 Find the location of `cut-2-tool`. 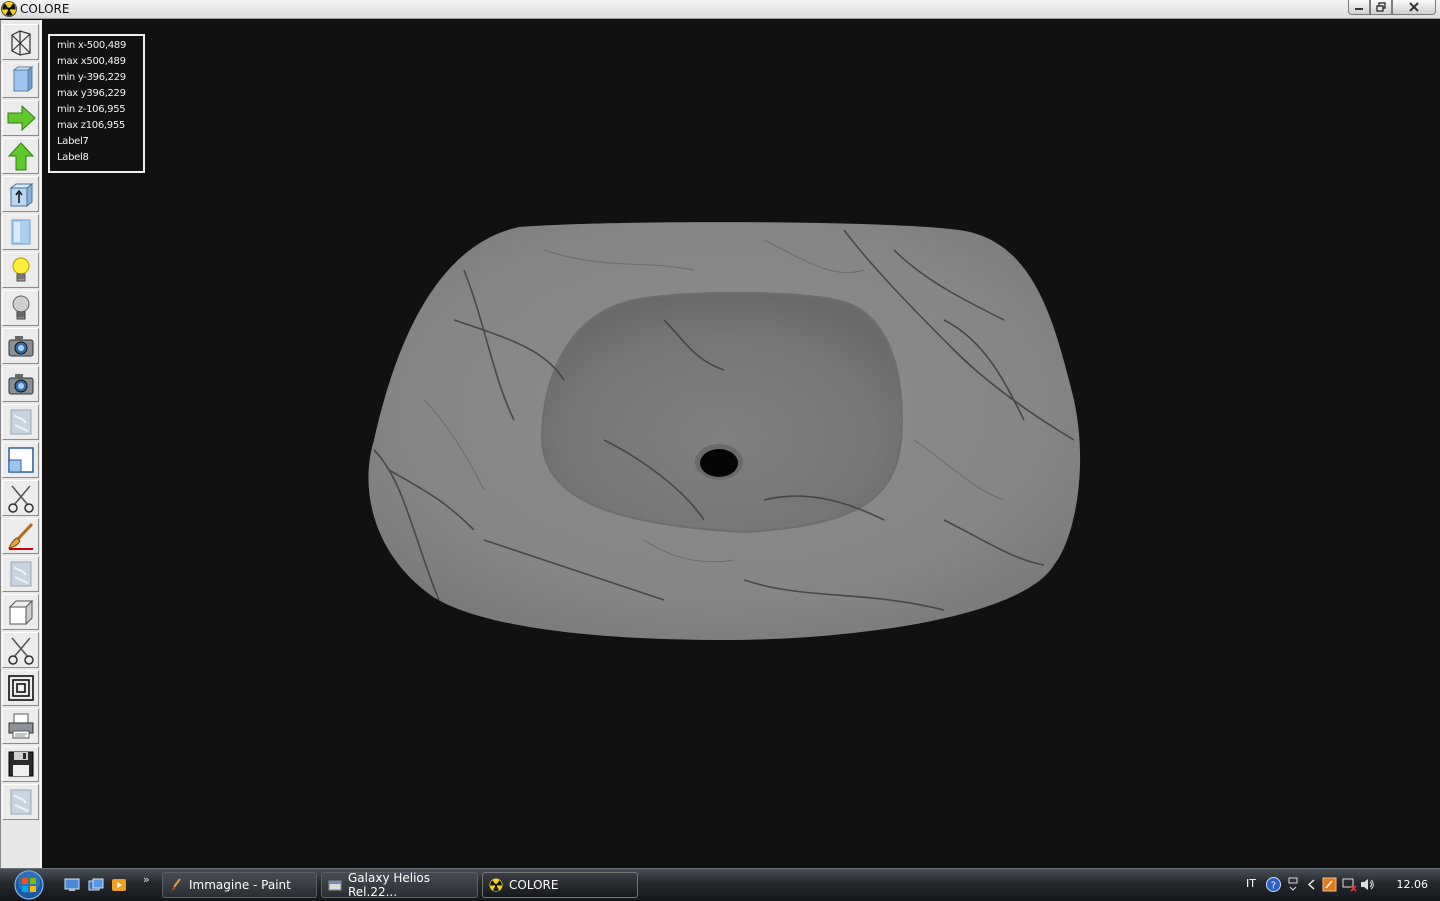

cut-2-tool is located at coordinates (20, 650).